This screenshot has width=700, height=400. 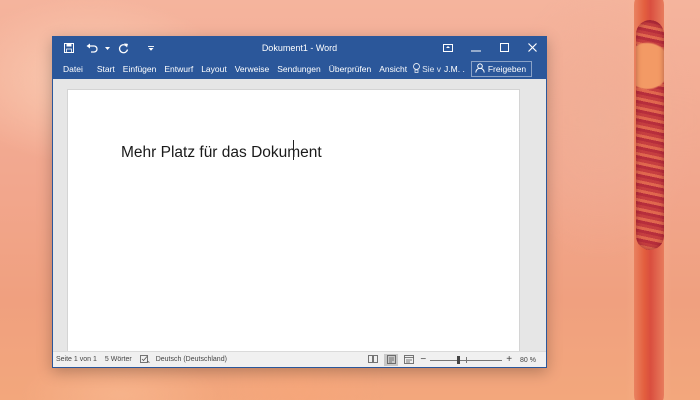 I want to click on save-icon, so click(x=69, y=48).